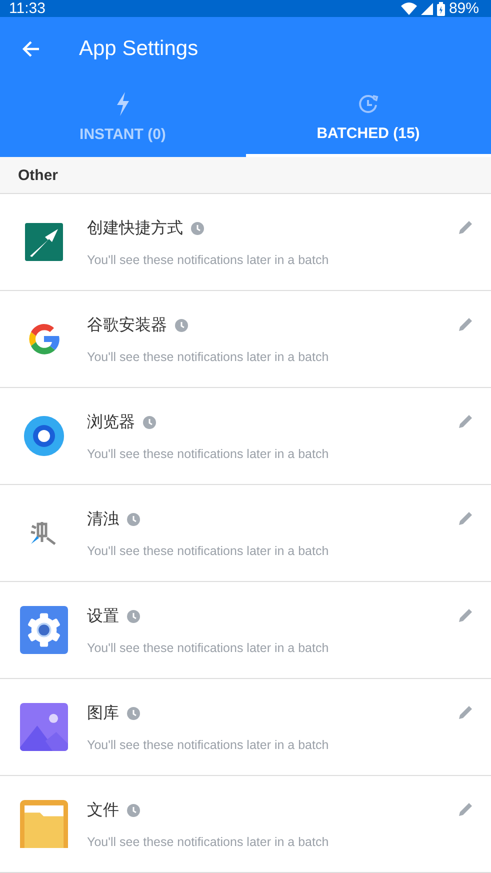  What do you see at coordinates (103, 714) in the screenshot?
I see `app-name: 图库` at bounding box center [103, 714].